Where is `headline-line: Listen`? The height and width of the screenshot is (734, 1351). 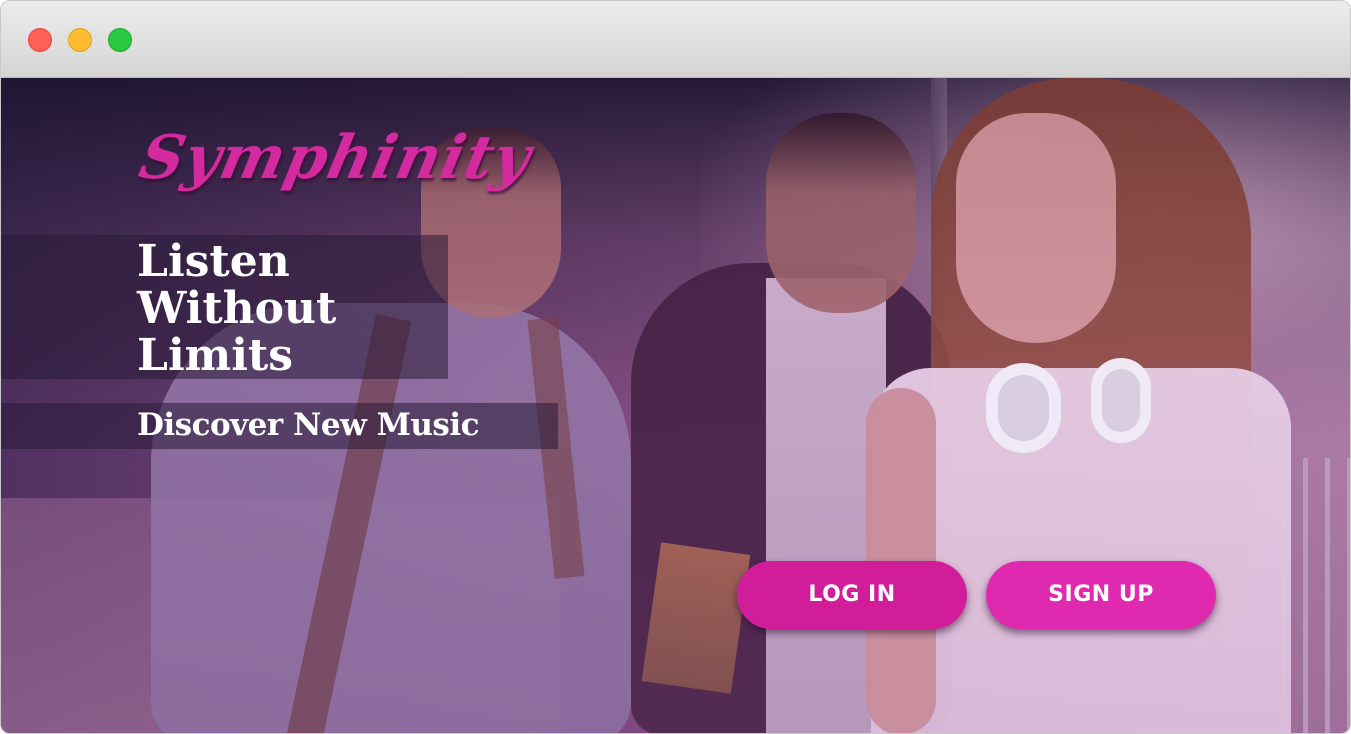 headline-line: Listen is located at coordinates (213, 261).